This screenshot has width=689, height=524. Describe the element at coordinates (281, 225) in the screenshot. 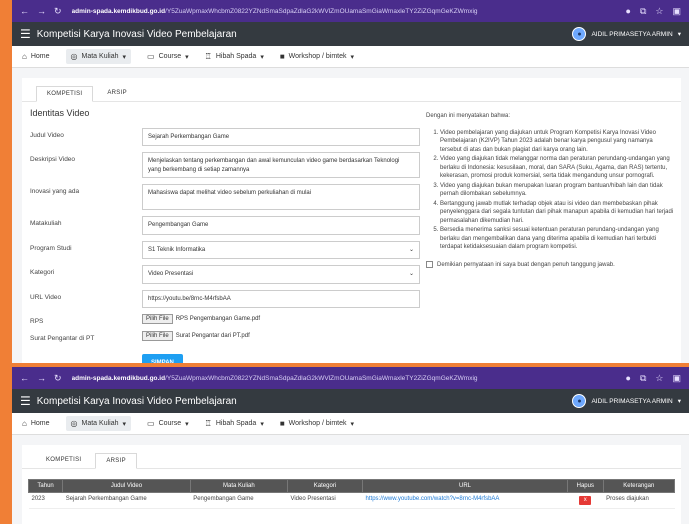

I see `matakuliah-input: Pengembangan Game` at that location.